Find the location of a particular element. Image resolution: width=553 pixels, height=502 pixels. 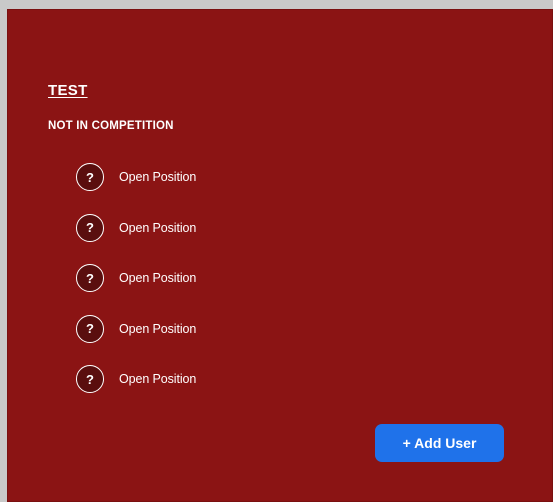

add-user-button: + Add User is located at coordinates (439, 443).